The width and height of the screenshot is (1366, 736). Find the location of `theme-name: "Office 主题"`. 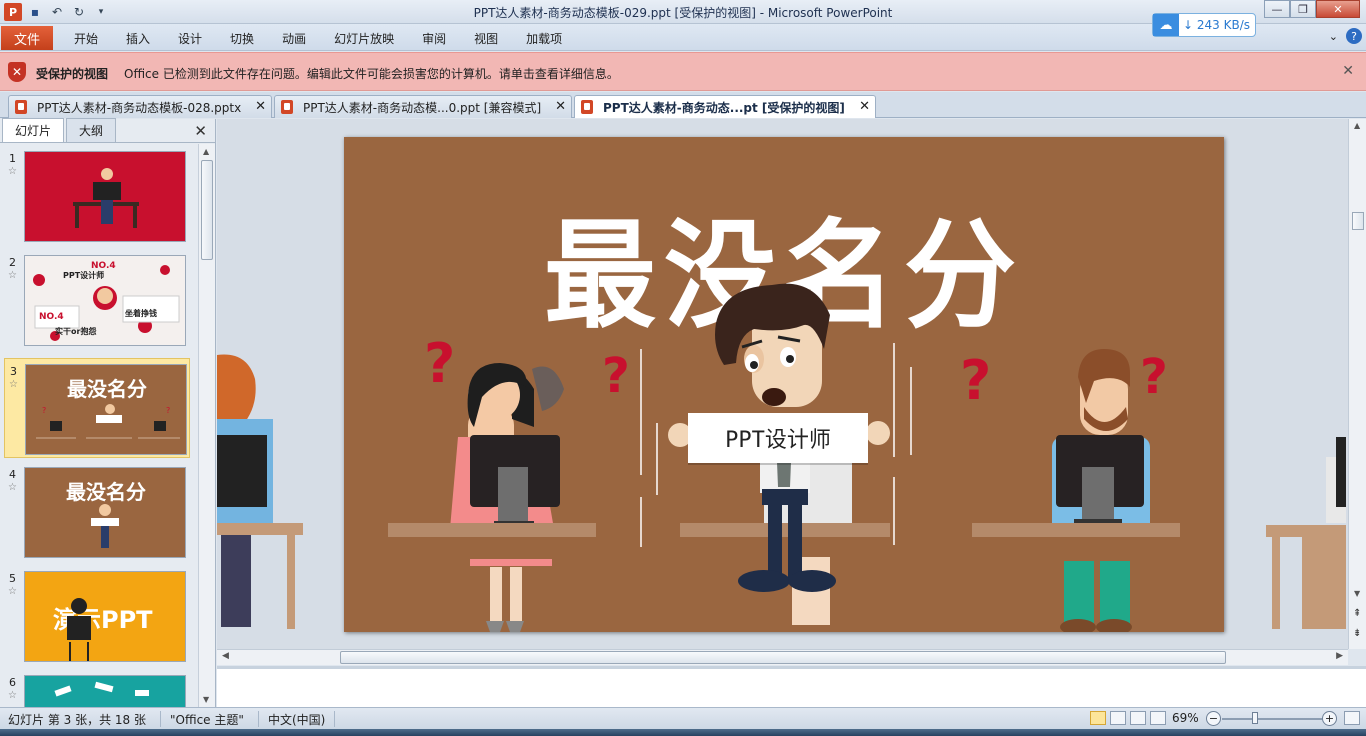

theme-name: "Office 主题" is located at coordinates (207, 719).